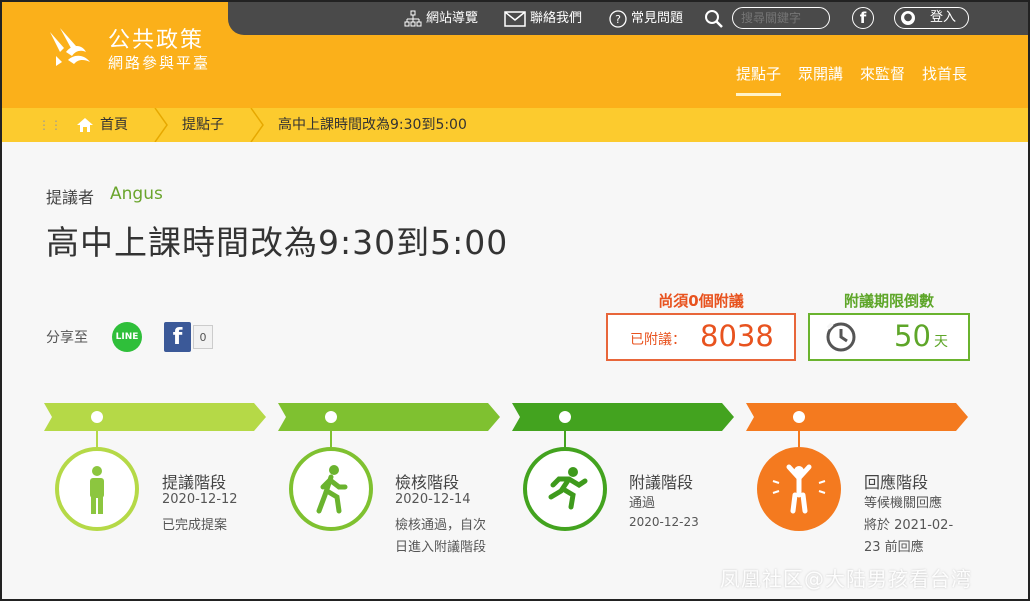 This screenshot has height=601, width=1030. What do you see at coordinates (203, 125) in the screenshot?
I see `breadcrumb-propose: 提點子` at bounding box center [203, 125].